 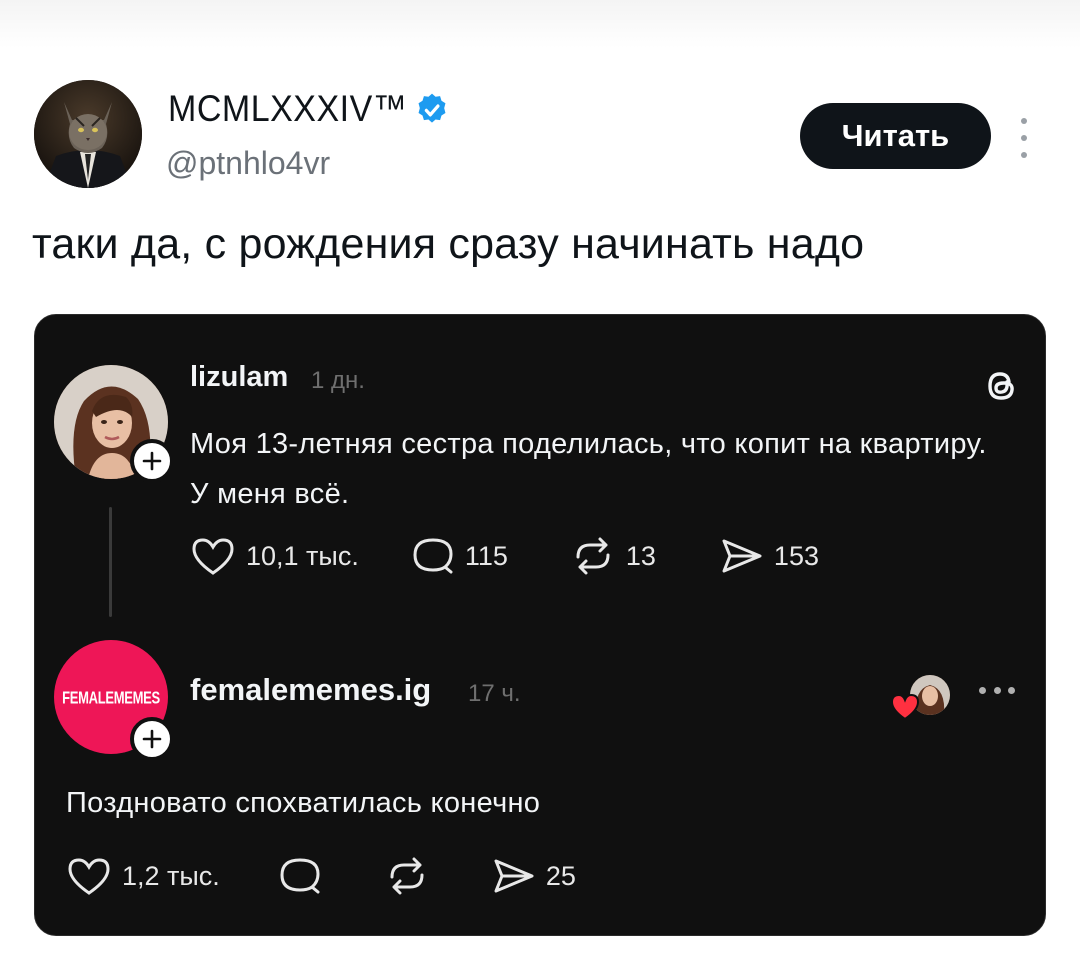 What do you see at coordinates (640, 555) in the screenshot?
I see `repost-count: 13` at bounding box center [640, 555].